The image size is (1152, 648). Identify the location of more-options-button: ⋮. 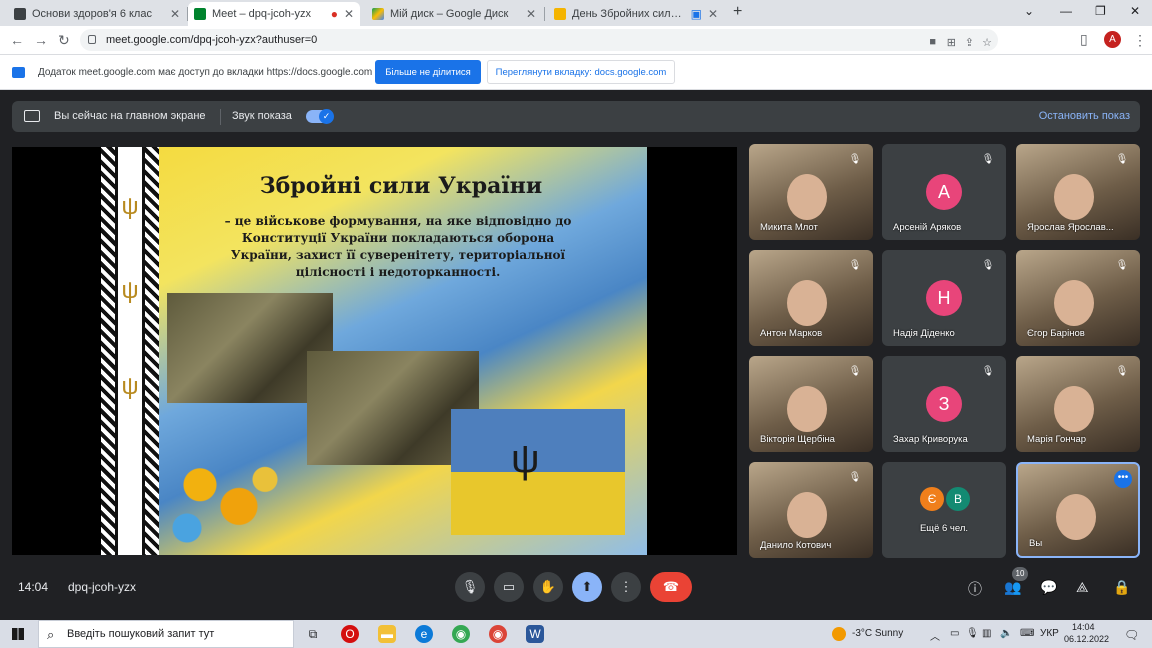
(626, 587).